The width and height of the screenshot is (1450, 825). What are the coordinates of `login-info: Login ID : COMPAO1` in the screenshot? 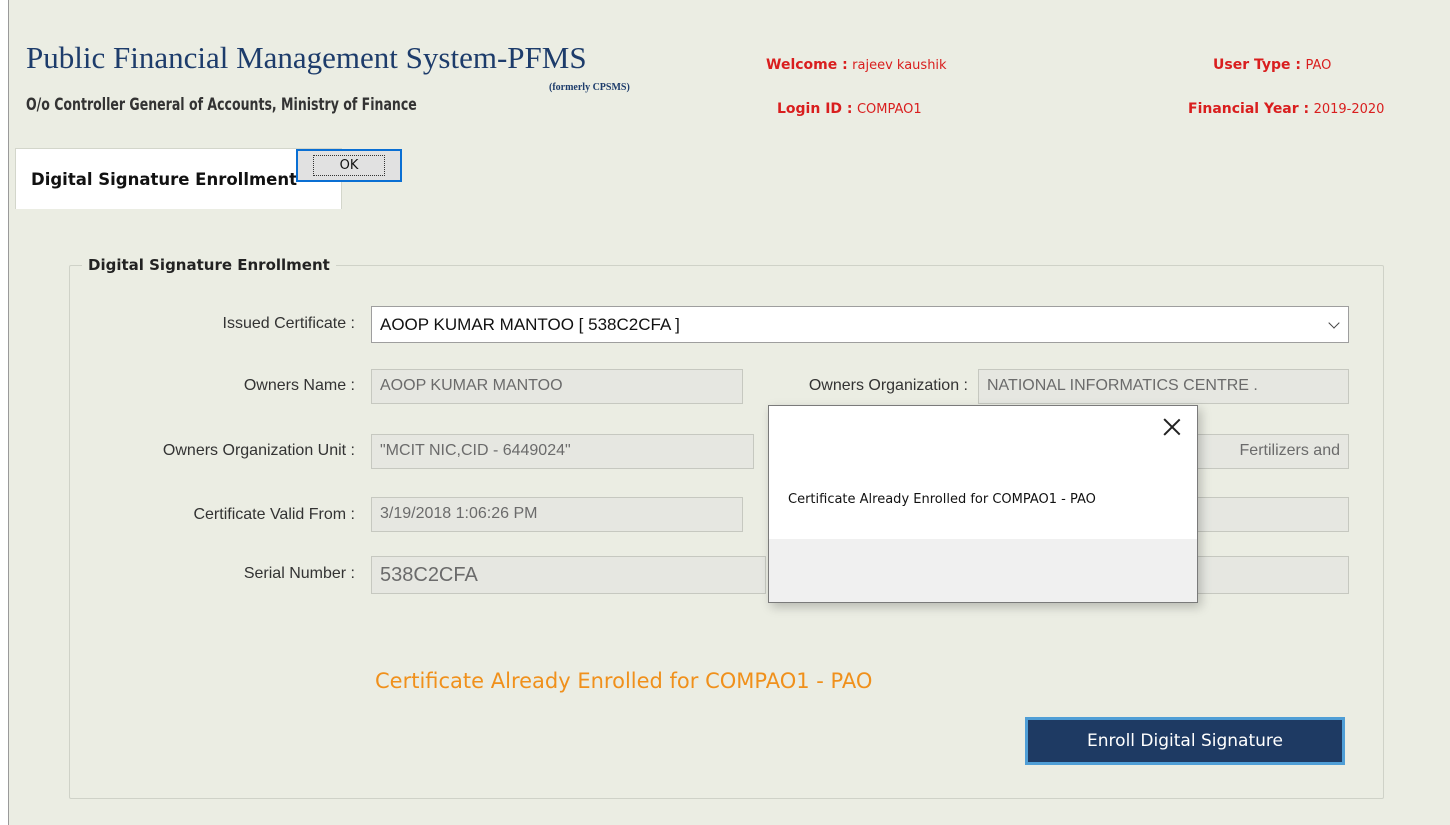 It's located at (849, 109).